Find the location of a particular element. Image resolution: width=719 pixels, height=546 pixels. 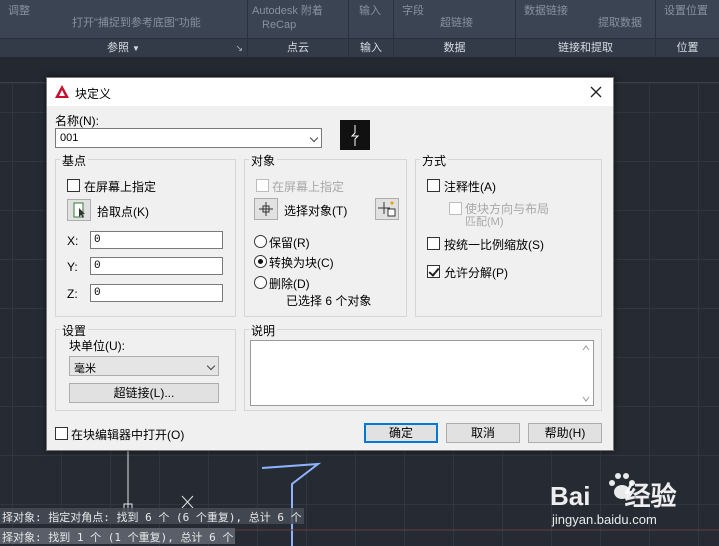

pick-point-button is located at coordinates (79, 210).